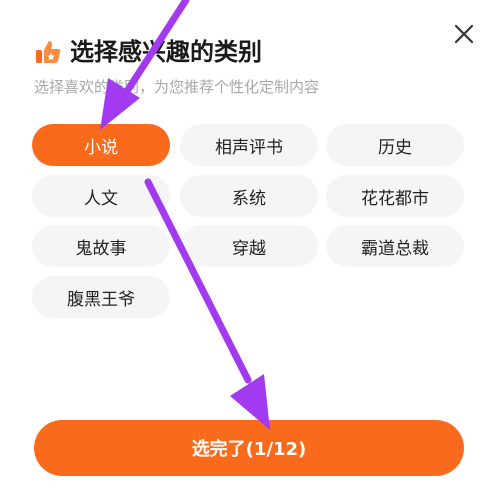  I want to click on category-chip-selected: 小说, so click(101, 145).